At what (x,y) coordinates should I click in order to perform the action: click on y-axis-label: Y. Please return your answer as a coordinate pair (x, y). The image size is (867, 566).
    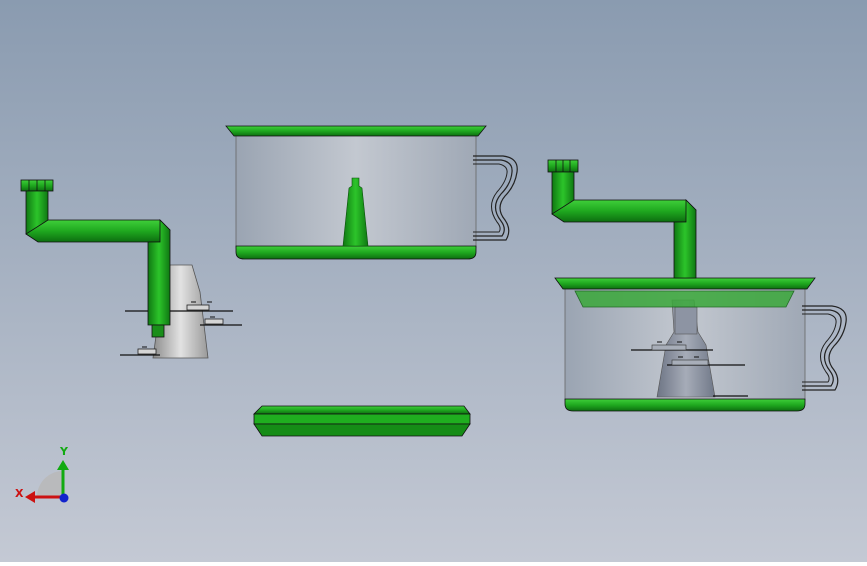
    Looking at the image, I should click on (64, 451).